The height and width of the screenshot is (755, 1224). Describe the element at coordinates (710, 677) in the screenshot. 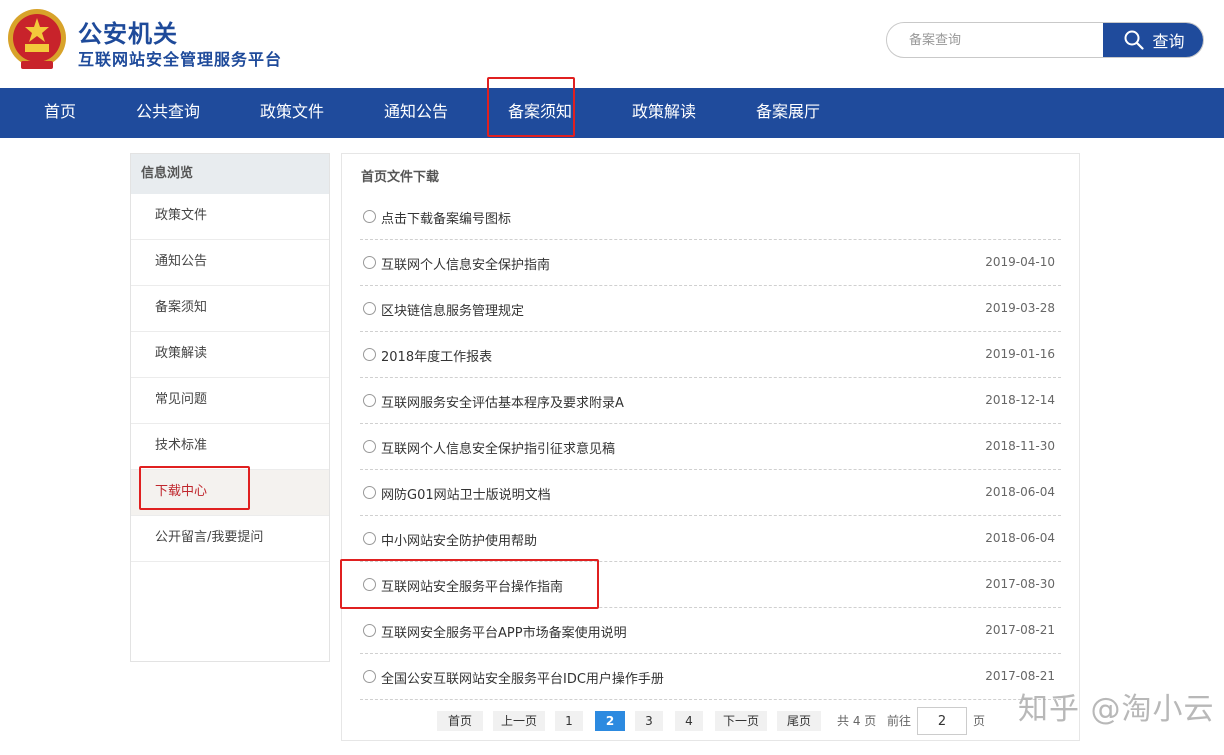

I see `list-item: 全国公安互联网站安全服务平台IDC用户操作手册 2017-08-21` at that location.